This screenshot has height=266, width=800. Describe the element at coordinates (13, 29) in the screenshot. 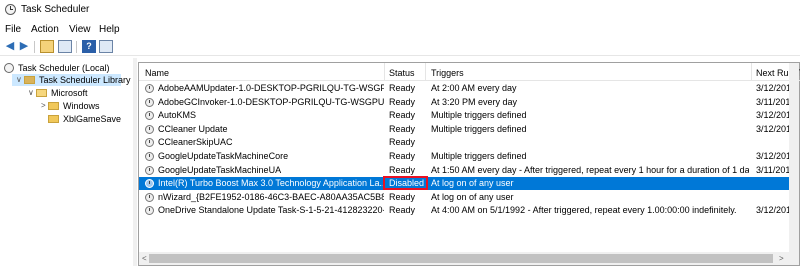

I see `menu-file: File` at that location.